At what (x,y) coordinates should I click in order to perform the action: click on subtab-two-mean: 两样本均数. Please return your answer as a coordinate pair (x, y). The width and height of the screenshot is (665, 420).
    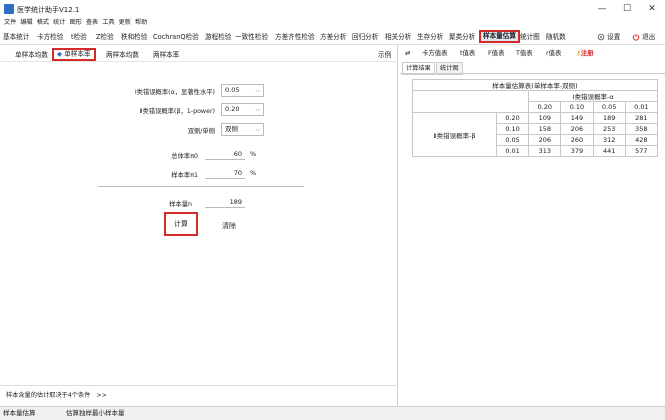
    Looking at the image, I should click on (122, 55).